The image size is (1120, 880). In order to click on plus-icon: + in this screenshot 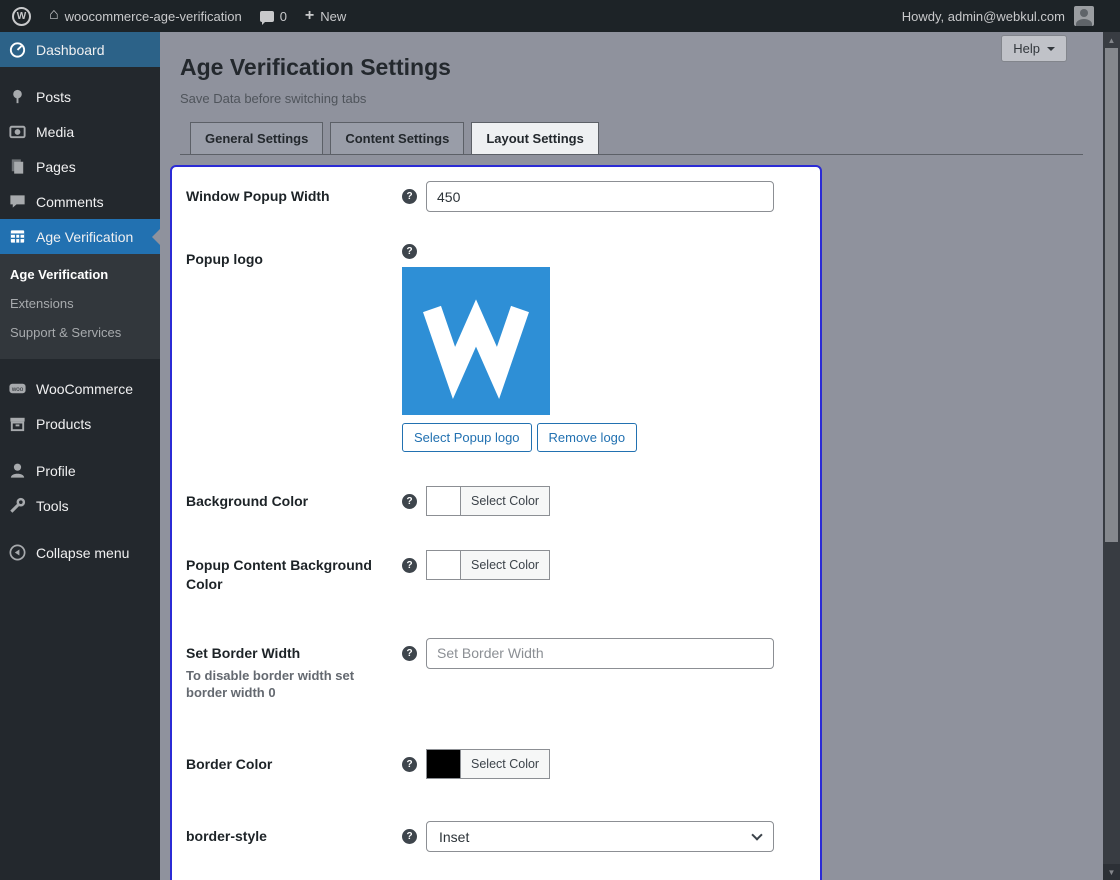, I will do `click(309, 15)`.